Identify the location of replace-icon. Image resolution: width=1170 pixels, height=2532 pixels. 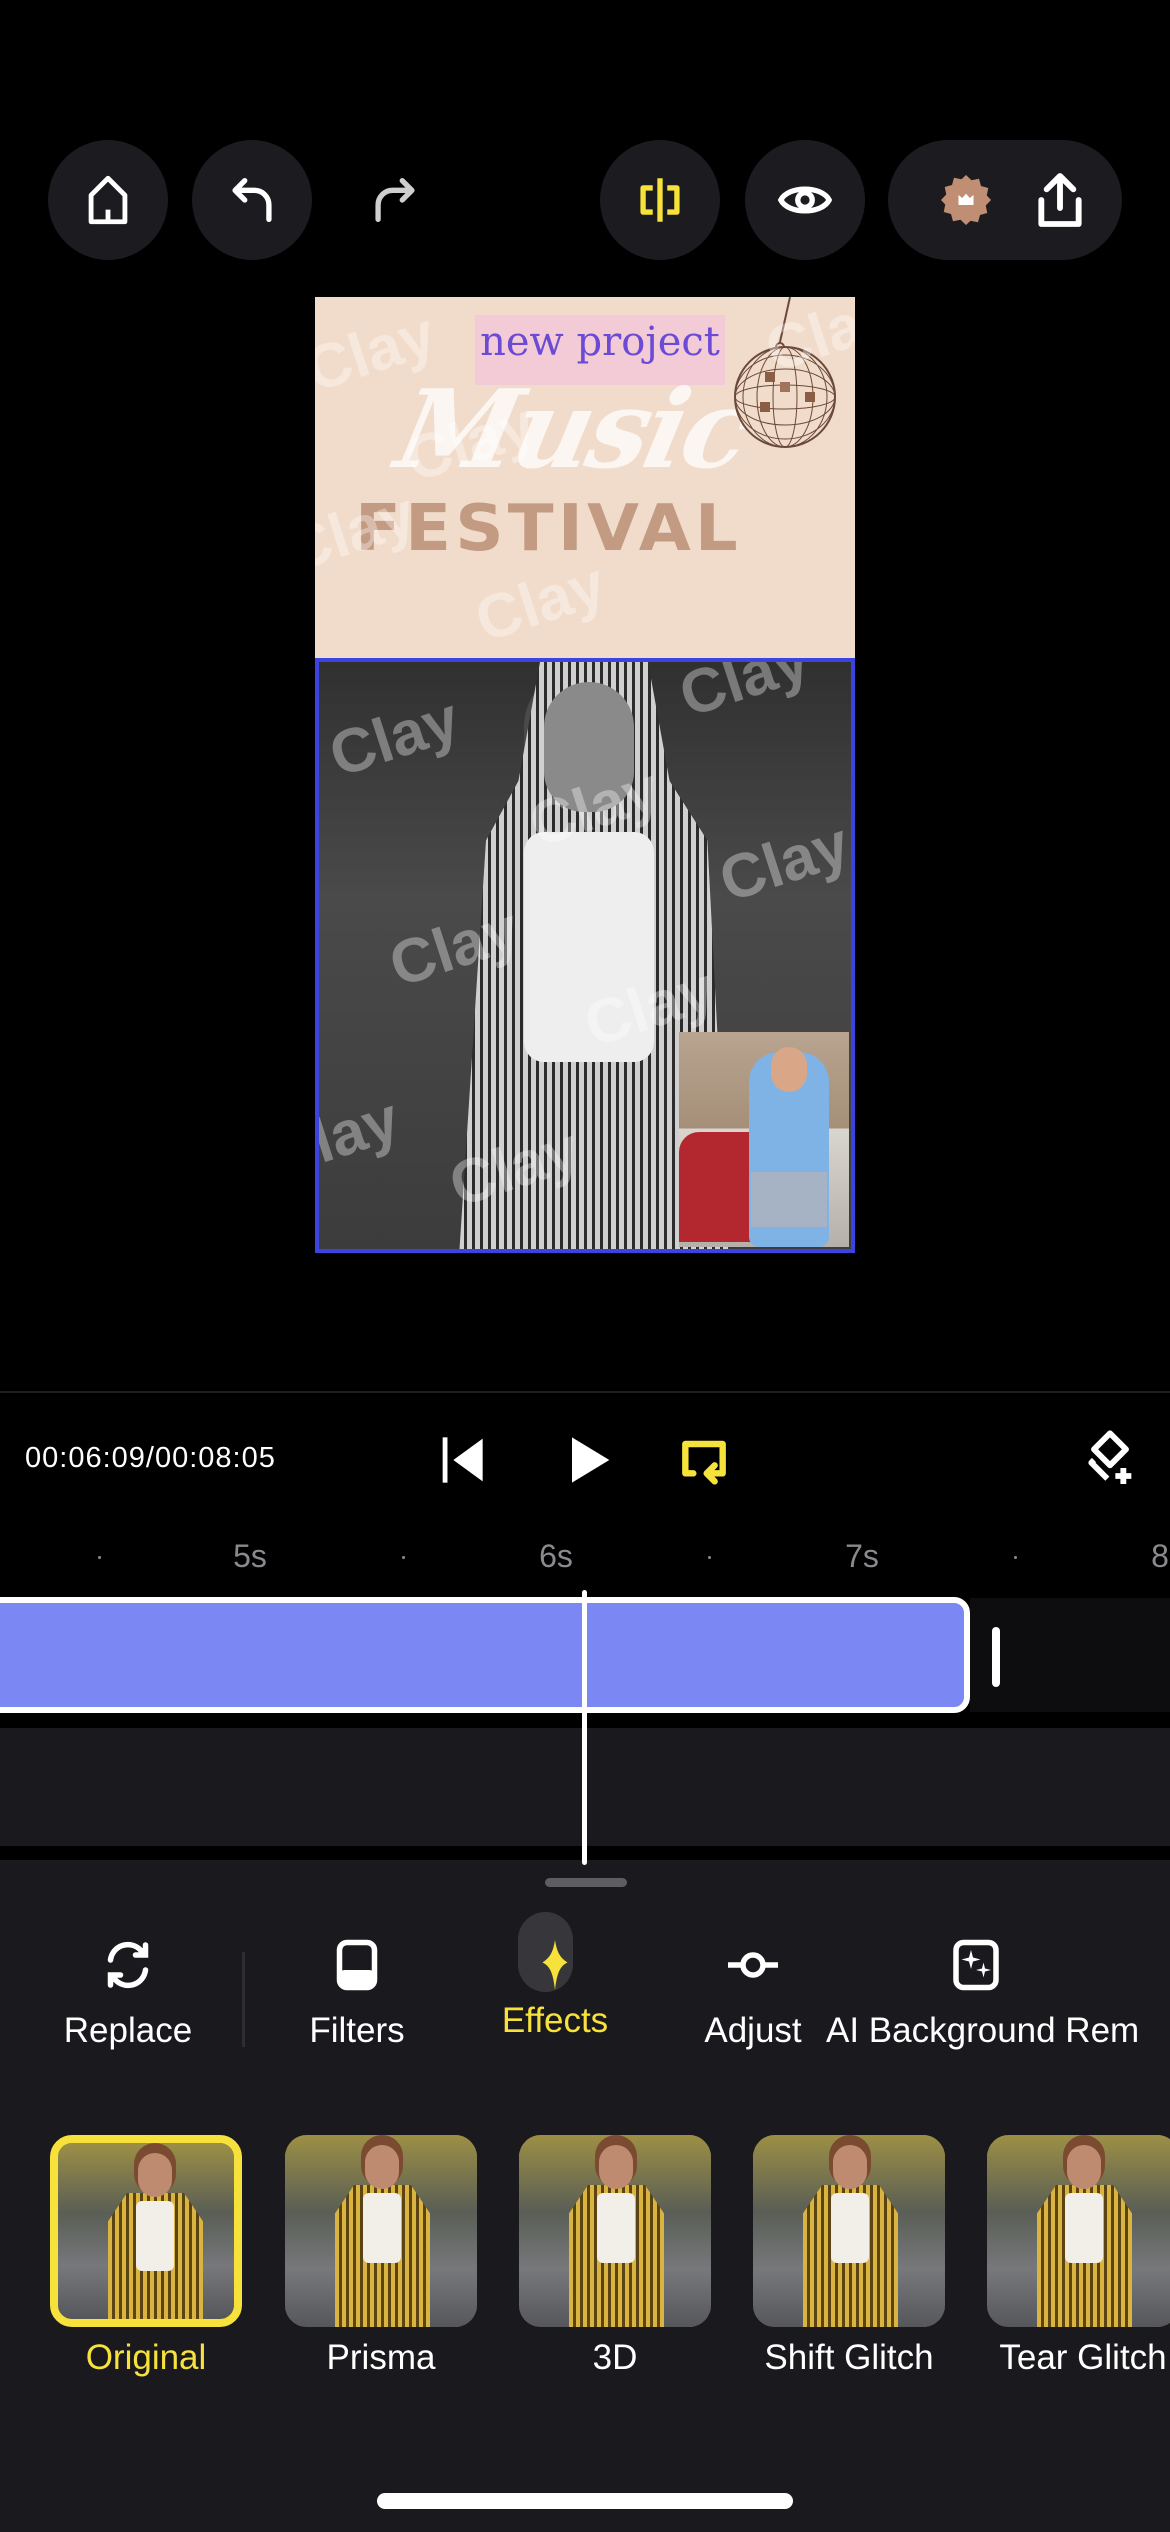
(128, 1965).